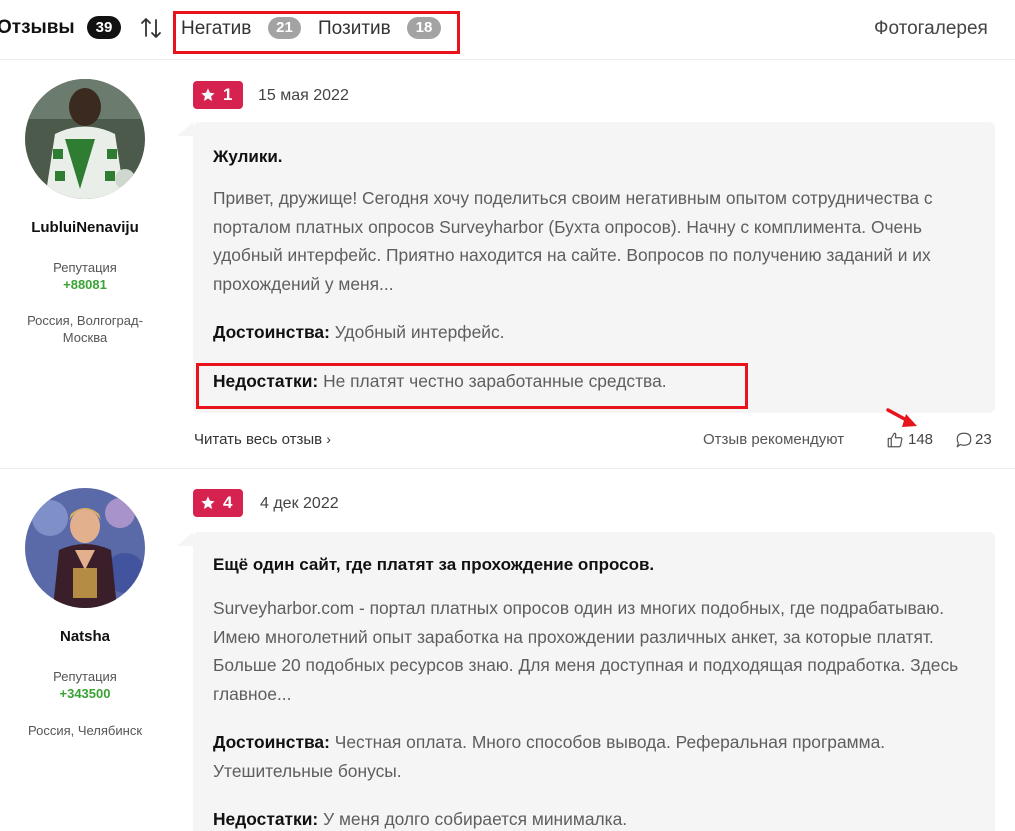 Image resolution: width=1015 pixels, height=831 pixels. What do you see at coordinates (151, 28) in the screenshot?
I see `sort-icon` at bounding box center [151, 28].